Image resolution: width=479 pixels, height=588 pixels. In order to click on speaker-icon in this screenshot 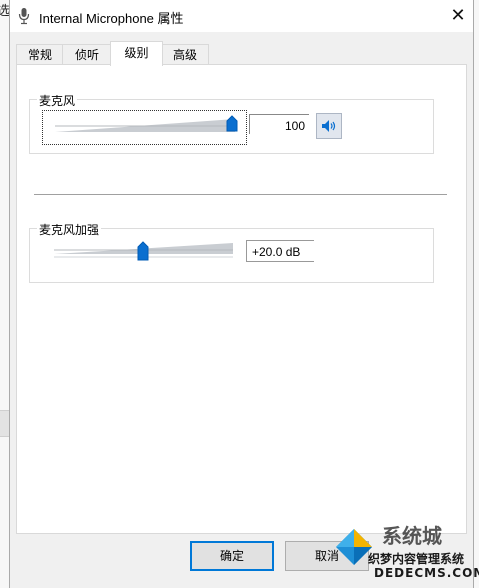, I will do `click(329, 126)`.